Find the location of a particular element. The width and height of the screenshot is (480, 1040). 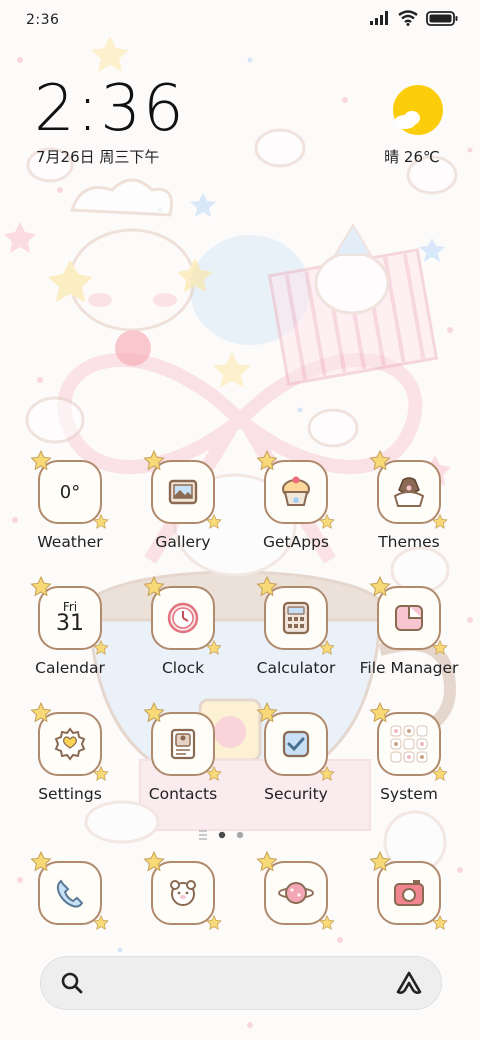

themes-icon is located at coordinates (408, 489).